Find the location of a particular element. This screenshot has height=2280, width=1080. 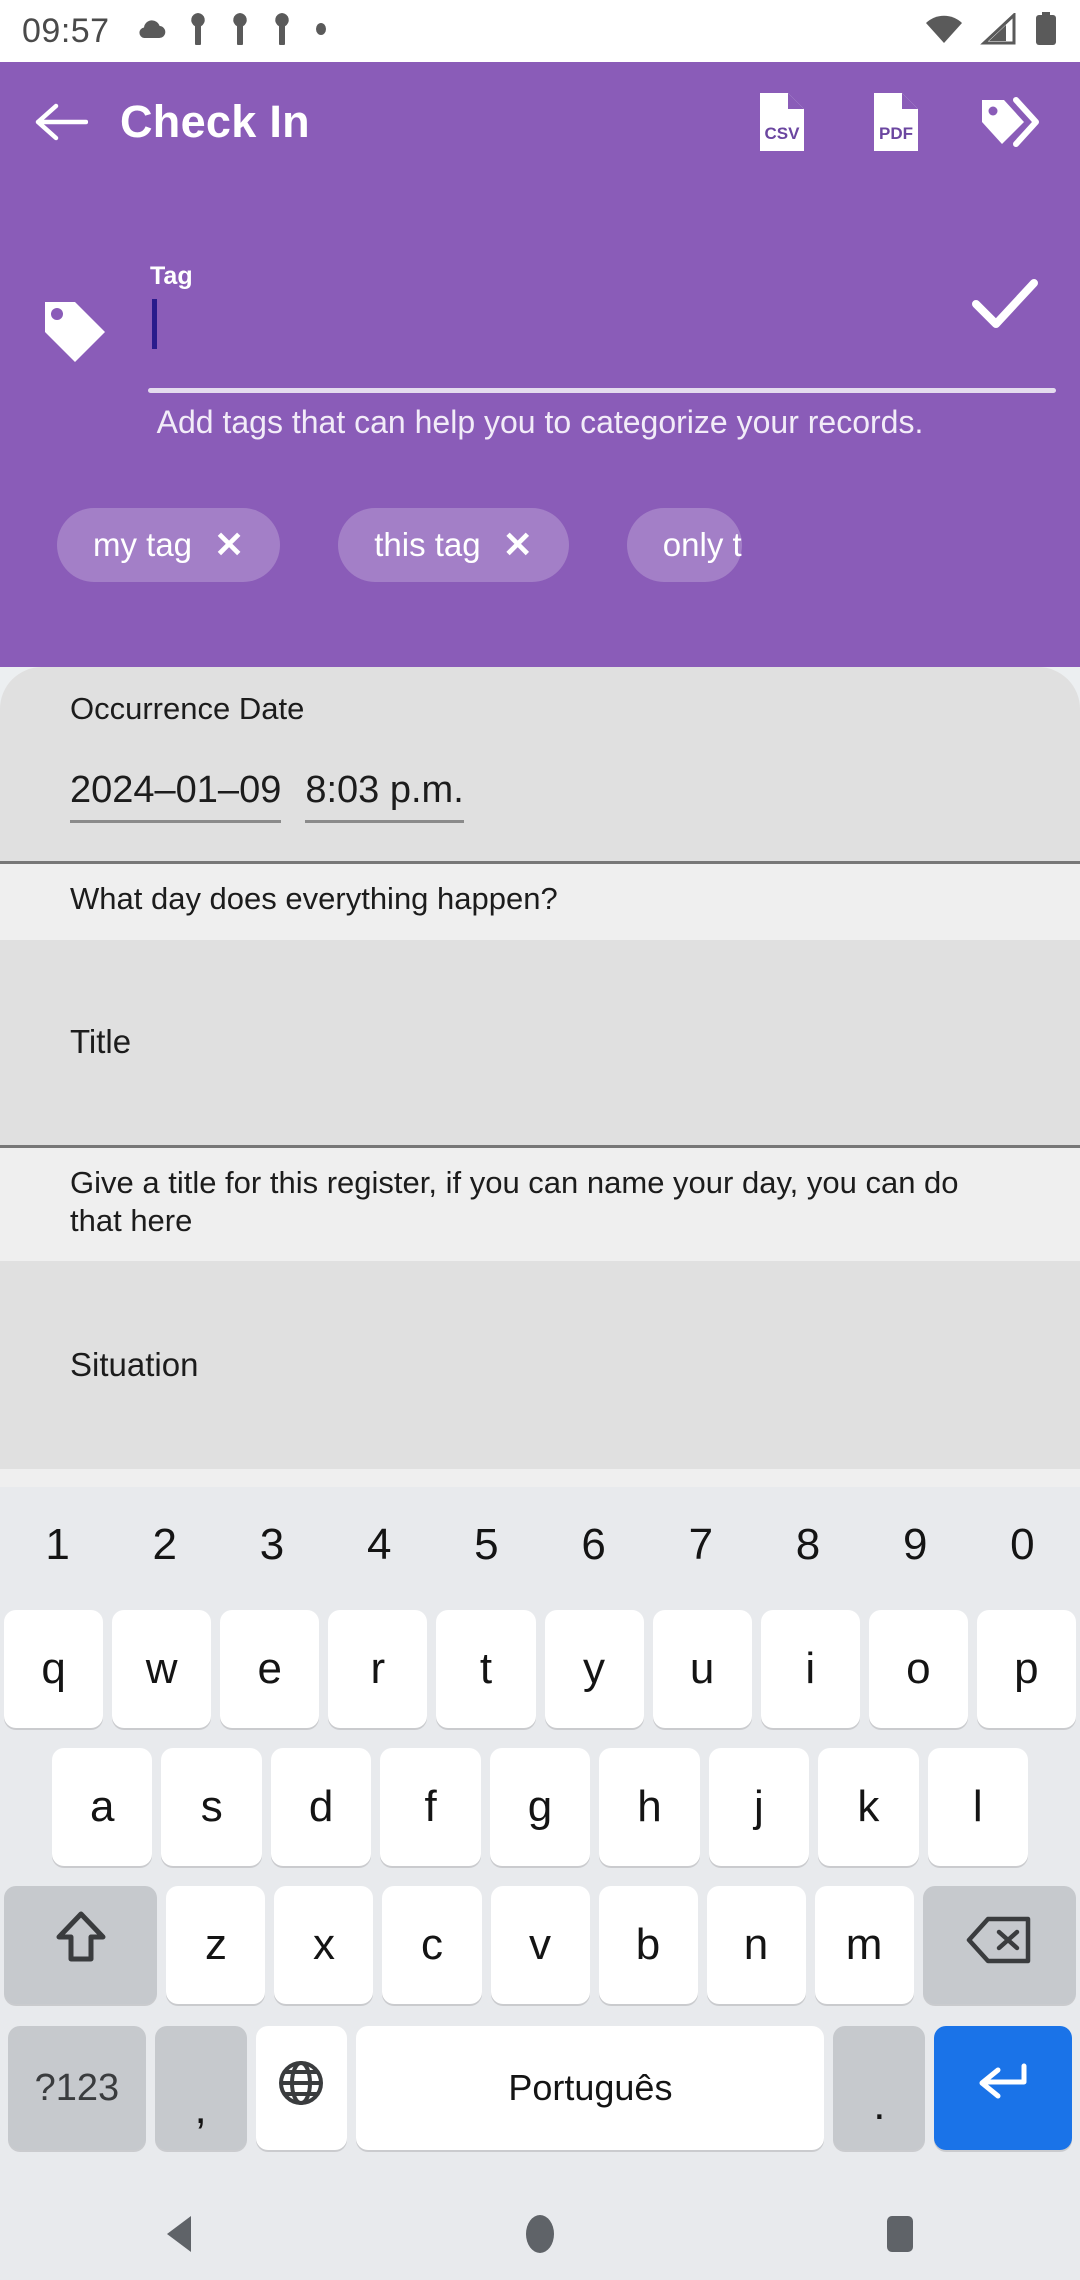

page-title: Check In is located at coordinates (215, 121).